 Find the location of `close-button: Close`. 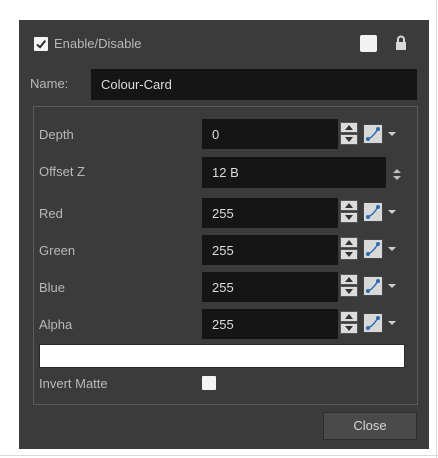

close-button: Close is located at coordinates (370, 426).